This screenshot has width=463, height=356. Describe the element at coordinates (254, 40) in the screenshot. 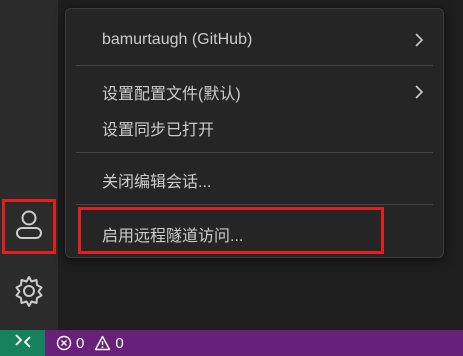

I see `menu-item-github-account: bamurtaugh (GitHub)` at that location.